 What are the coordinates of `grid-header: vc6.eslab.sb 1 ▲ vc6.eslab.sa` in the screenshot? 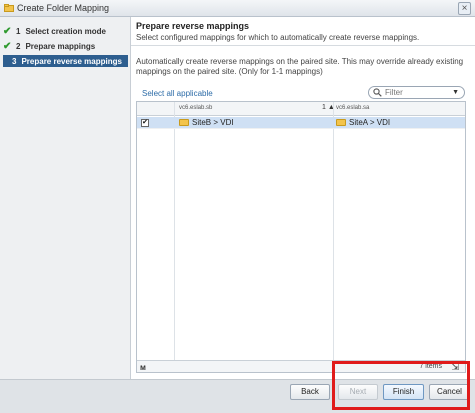 It's located at (301, 109).